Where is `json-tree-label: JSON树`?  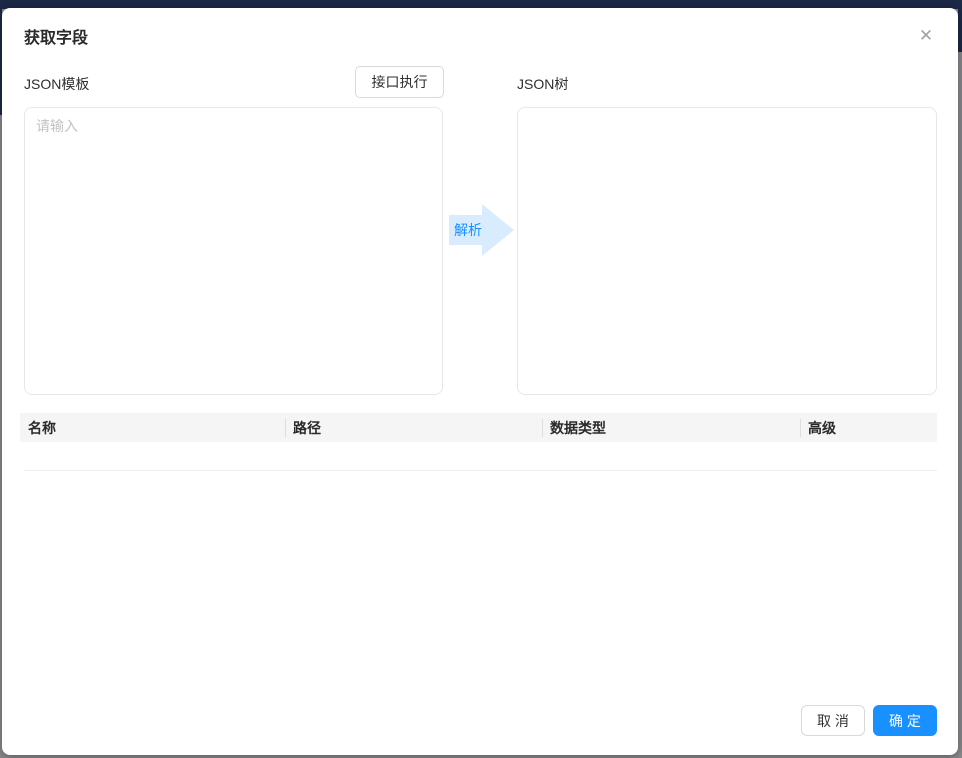 json-tree-label: JSON树 is located at coordinates (543, 84).